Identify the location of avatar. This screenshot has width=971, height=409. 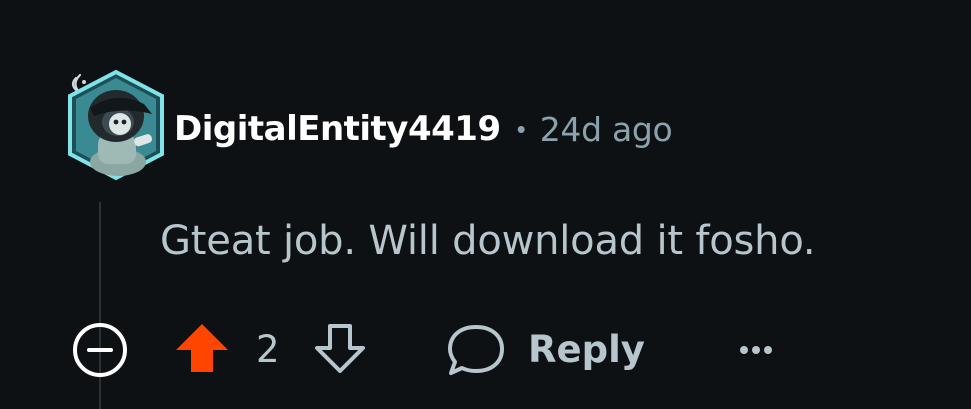
(116, 124).